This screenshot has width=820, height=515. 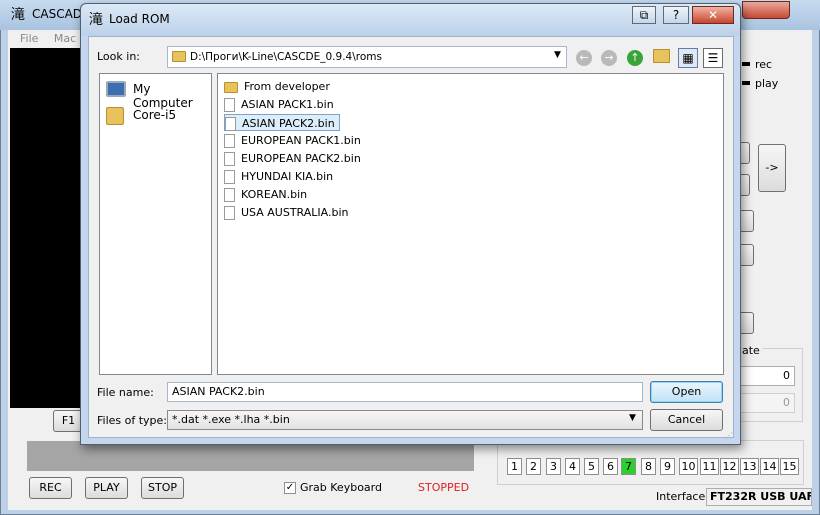 What do you see at coordinates (18, 15) in the screenshot?
I see `app-icon: 滝` at bounding box center [18, 15].